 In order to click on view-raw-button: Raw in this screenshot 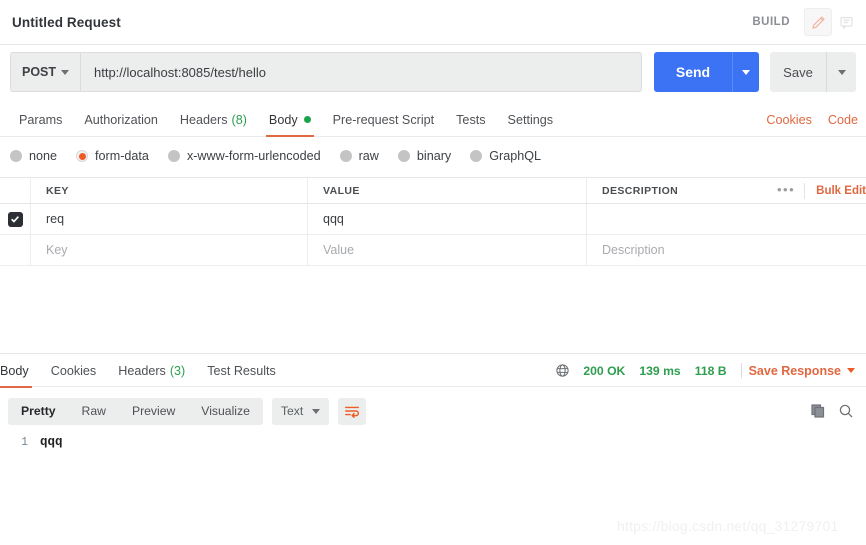, I will do `click(94, 411)`.